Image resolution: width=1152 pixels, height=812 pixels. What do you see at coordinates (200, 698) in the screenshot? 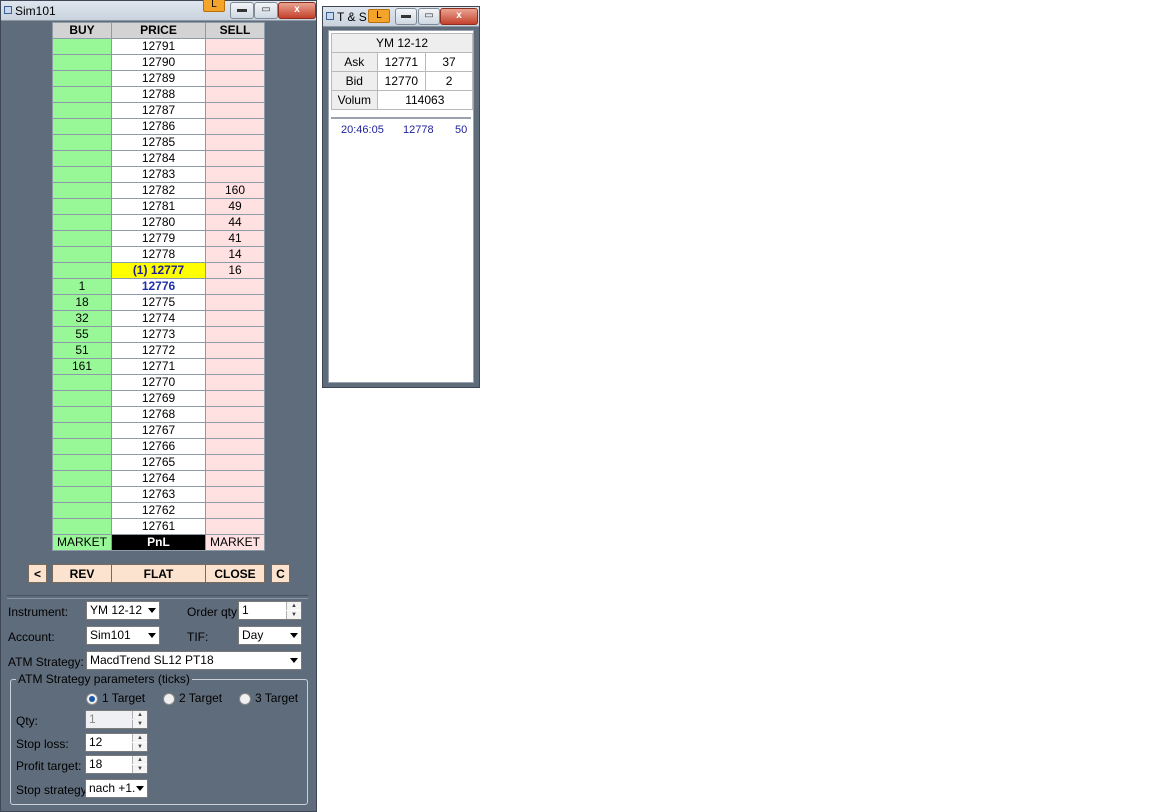
I see `target-2-label: 2 Target` at bounding box center [200, 698].